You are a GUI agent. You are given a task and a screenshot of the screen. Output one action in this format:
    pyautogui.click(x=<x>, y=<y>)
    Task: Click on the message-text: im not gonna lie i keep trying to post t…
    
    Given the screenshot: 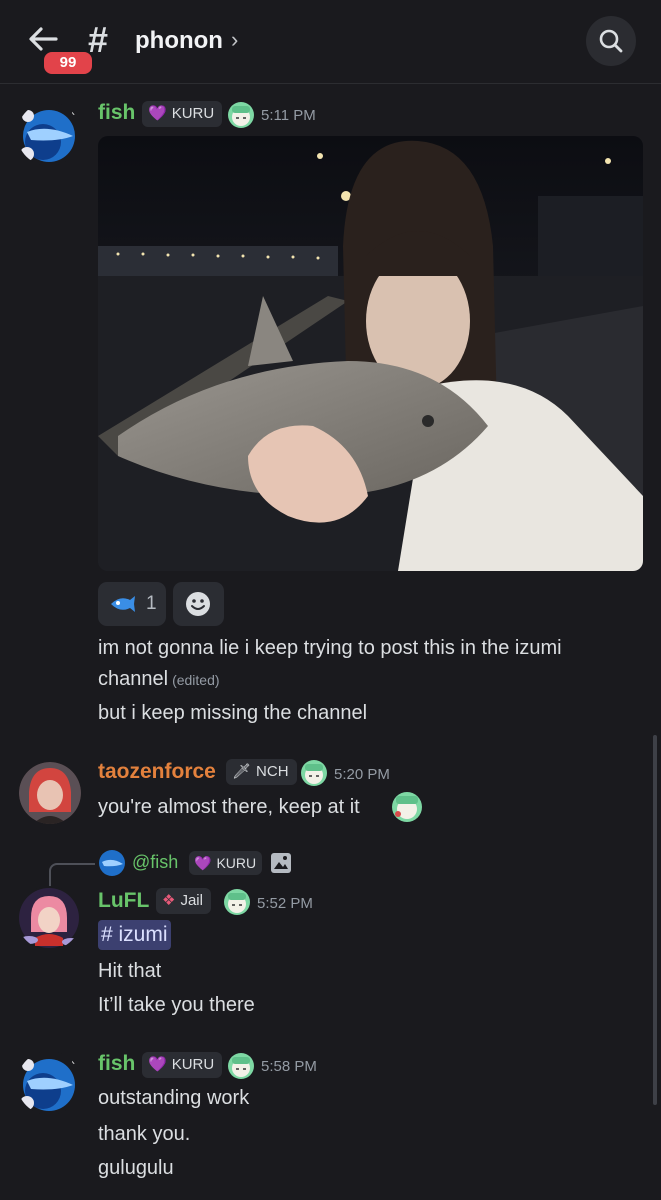 What is the action you would take?
    pyautogui.click(x=330, y=648)
    